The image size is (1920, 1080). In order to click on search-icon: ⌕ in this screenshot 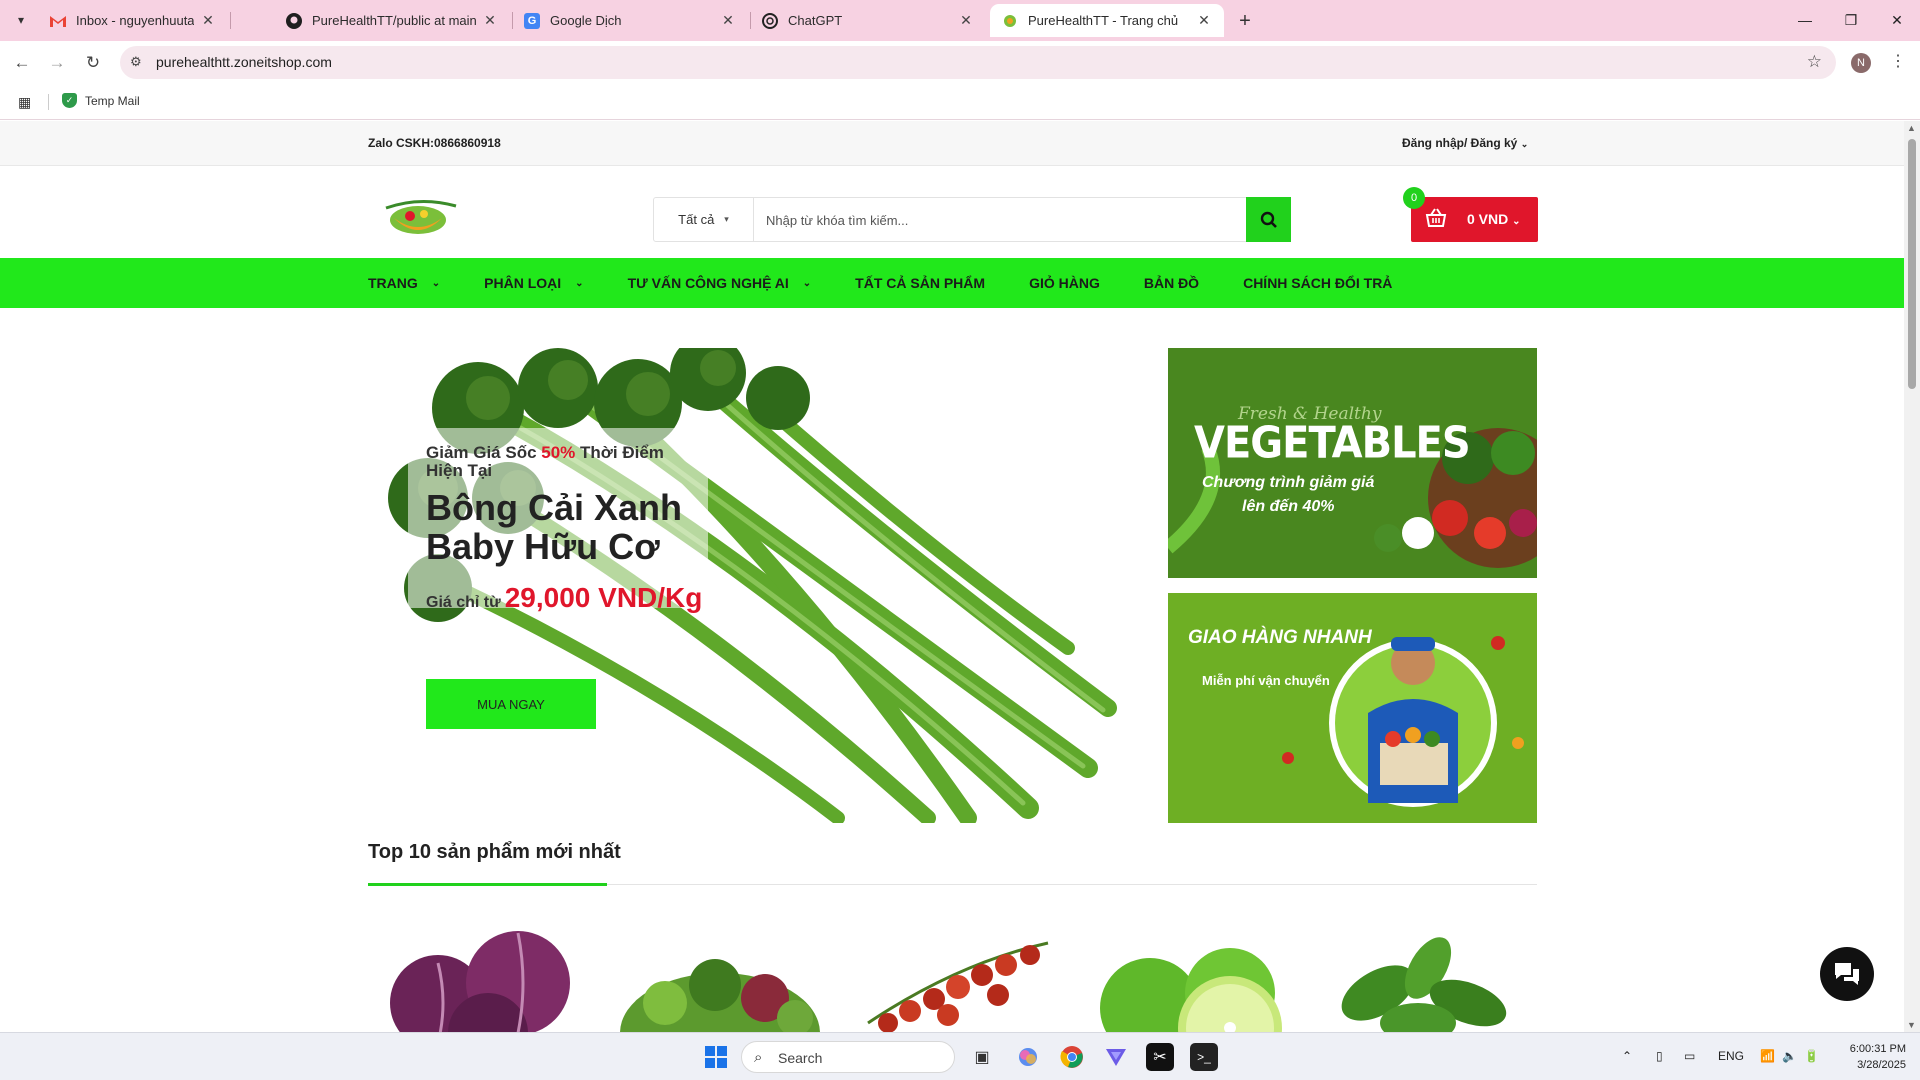, I will do `click(758, 1057)`.